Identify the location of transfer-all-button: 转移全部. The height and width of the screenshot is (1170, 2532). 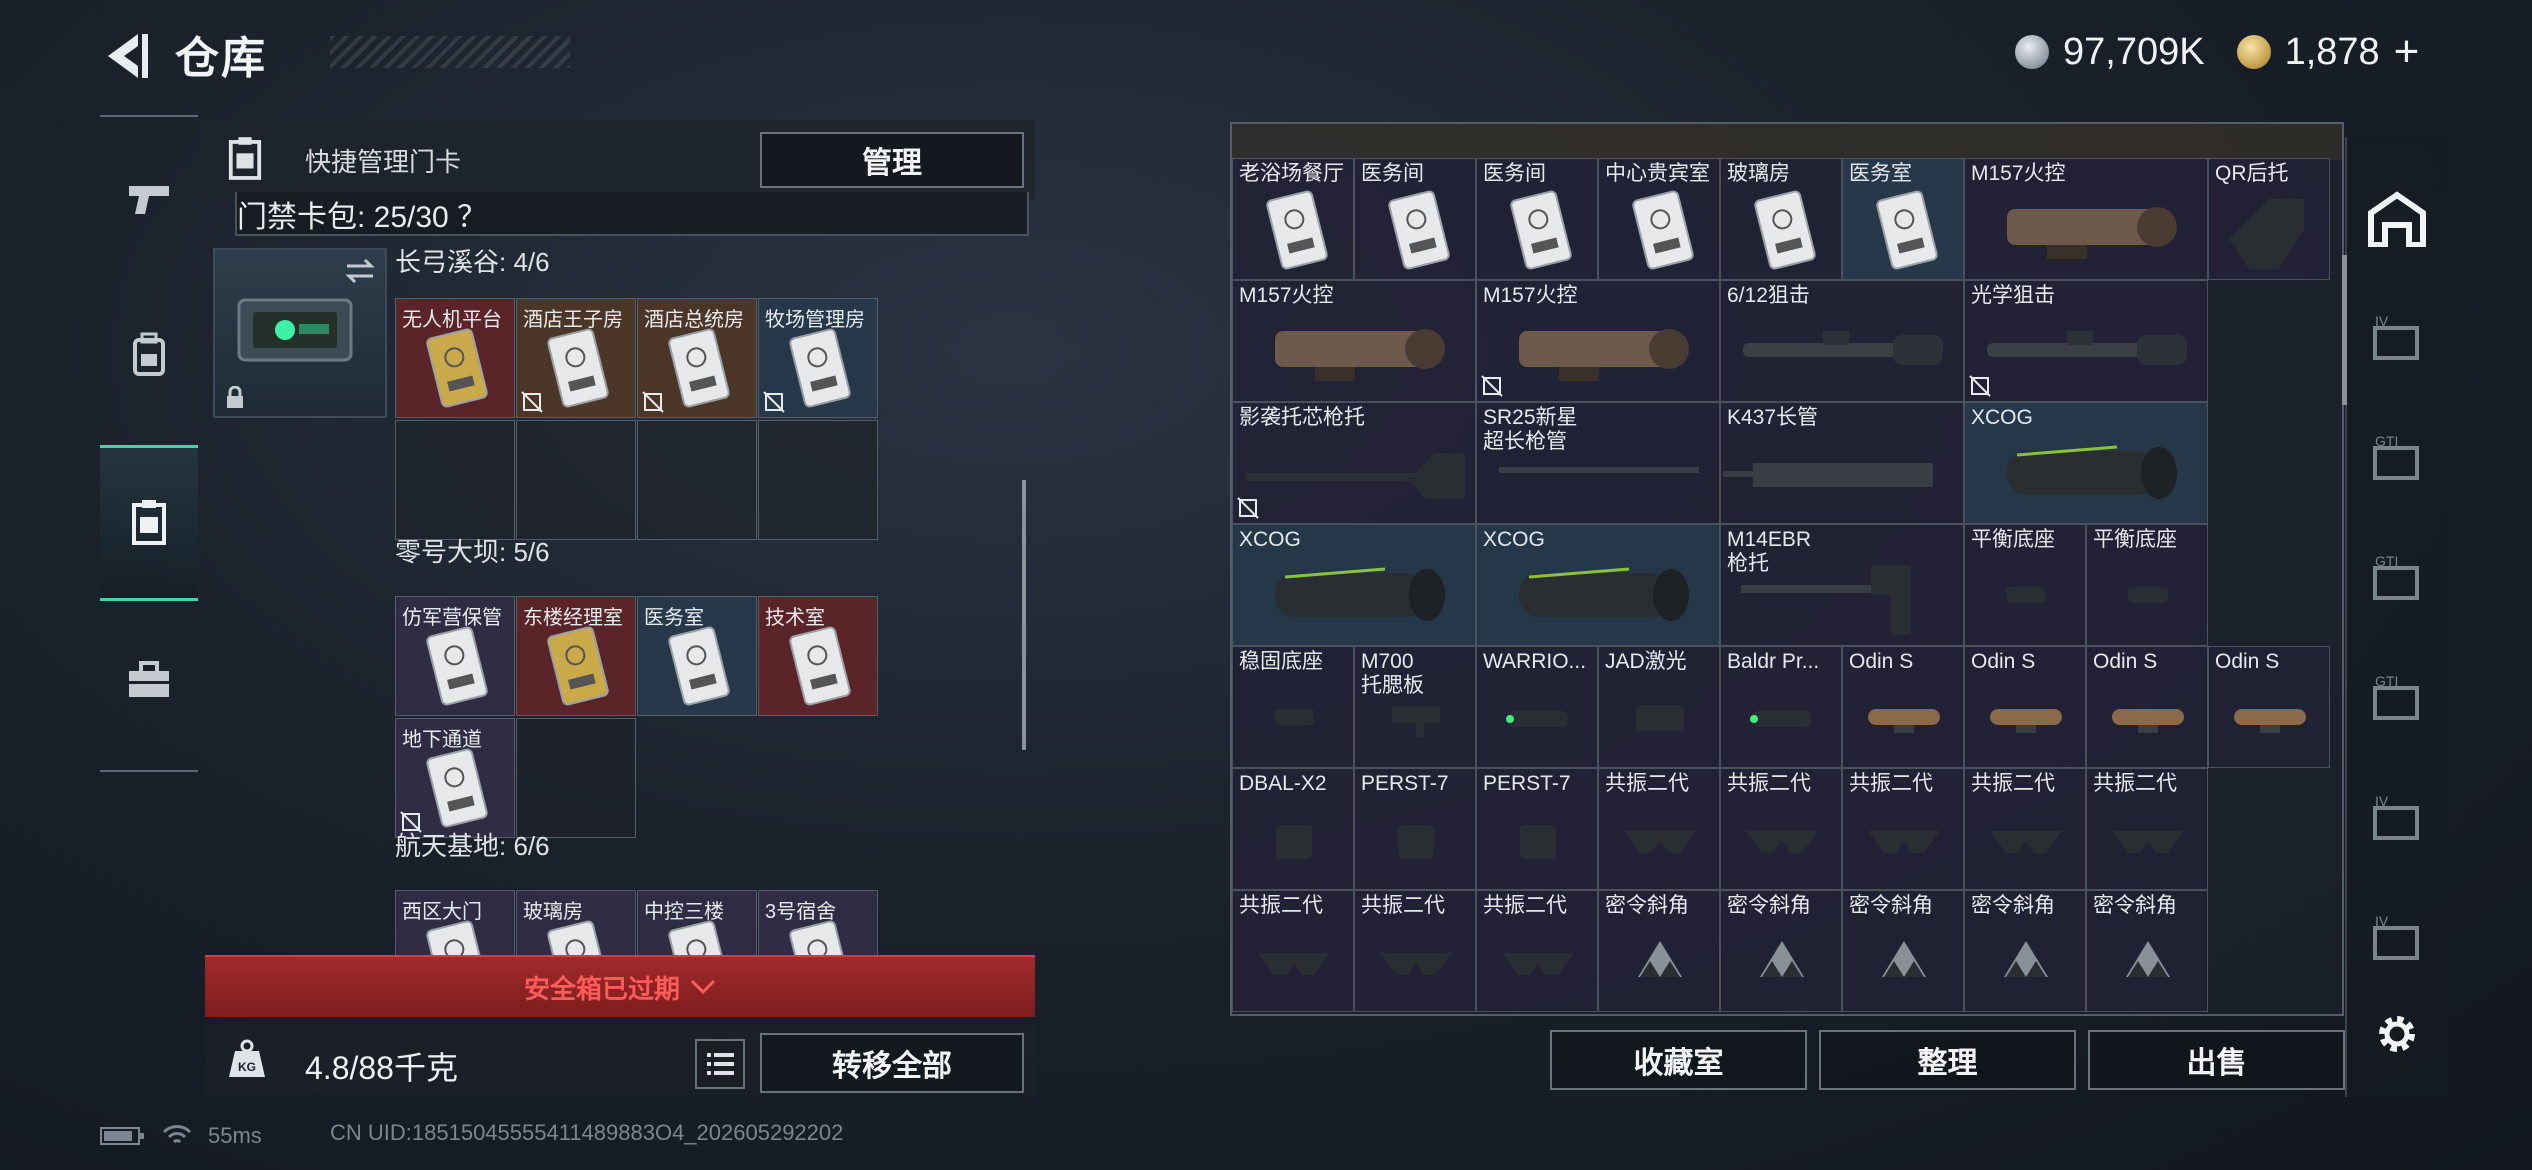
(892, 1063).